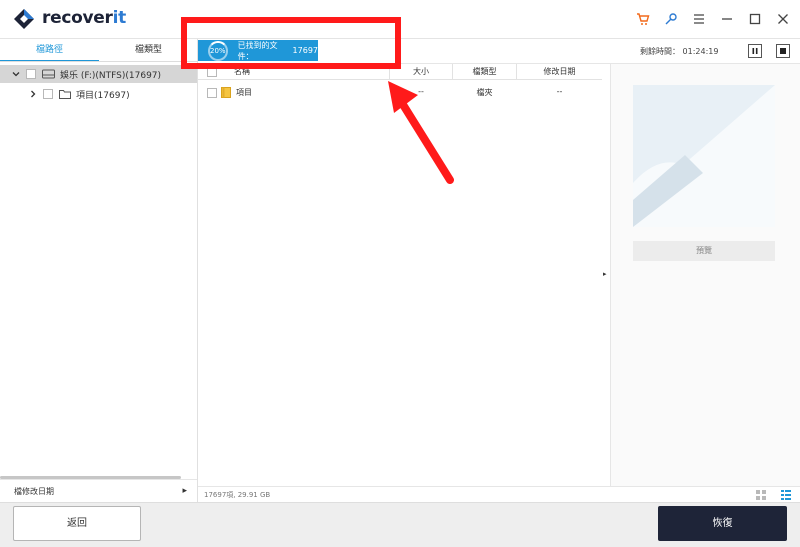  I want to click on preview-placeholder-image, so click(704, 156).